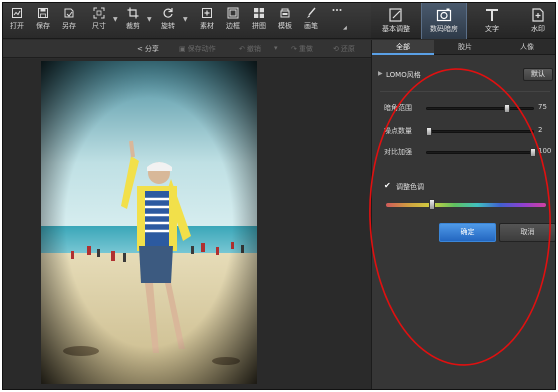 Image resolution: width=558 pixels, height=392 pixels. I want to click on action-bar: < 分享 ▣ 保存动作 ↶ 撤销 ▾ ↷ 重做 ⟲ 还原, so click(187, 49).